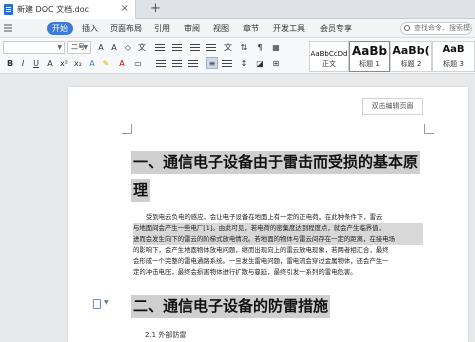 This screenshot has height=342, width=475. I want to click on menu-item-page-layout: 页面布局, so click(126, 28).